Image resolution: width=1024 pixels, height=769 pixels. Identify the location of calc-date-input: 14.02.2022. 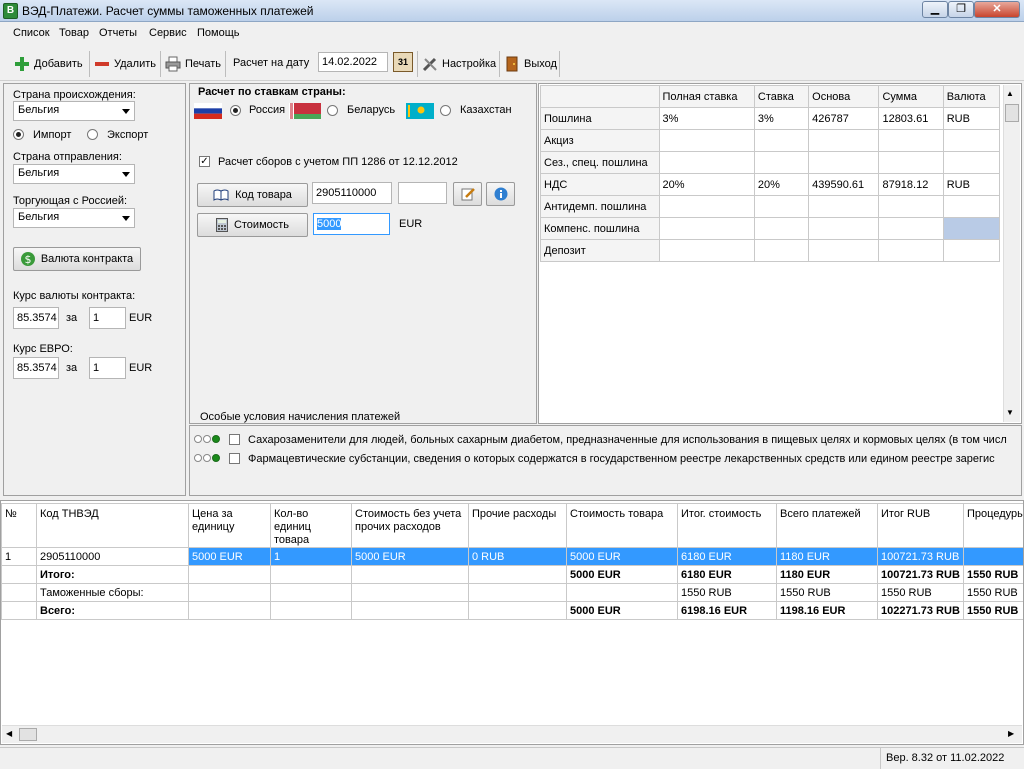
(353, 62).